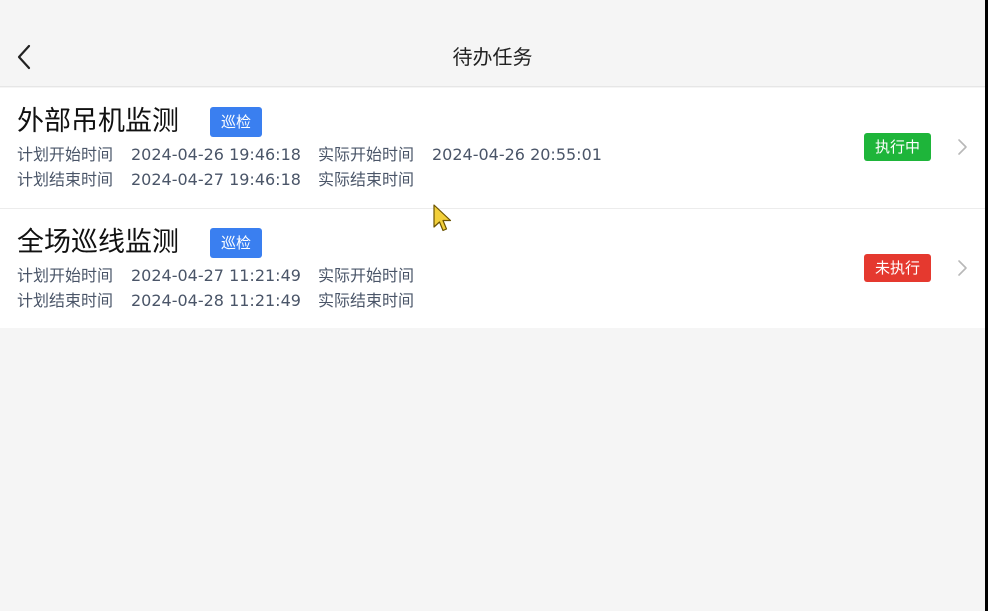 The width and height of the screenshot is (988, 611). What do you see at coordinates (216, 275) in the screenshot?
I see `plan-start-value: 2024-04-27 11:21:49` at bounding box center [216, 275].